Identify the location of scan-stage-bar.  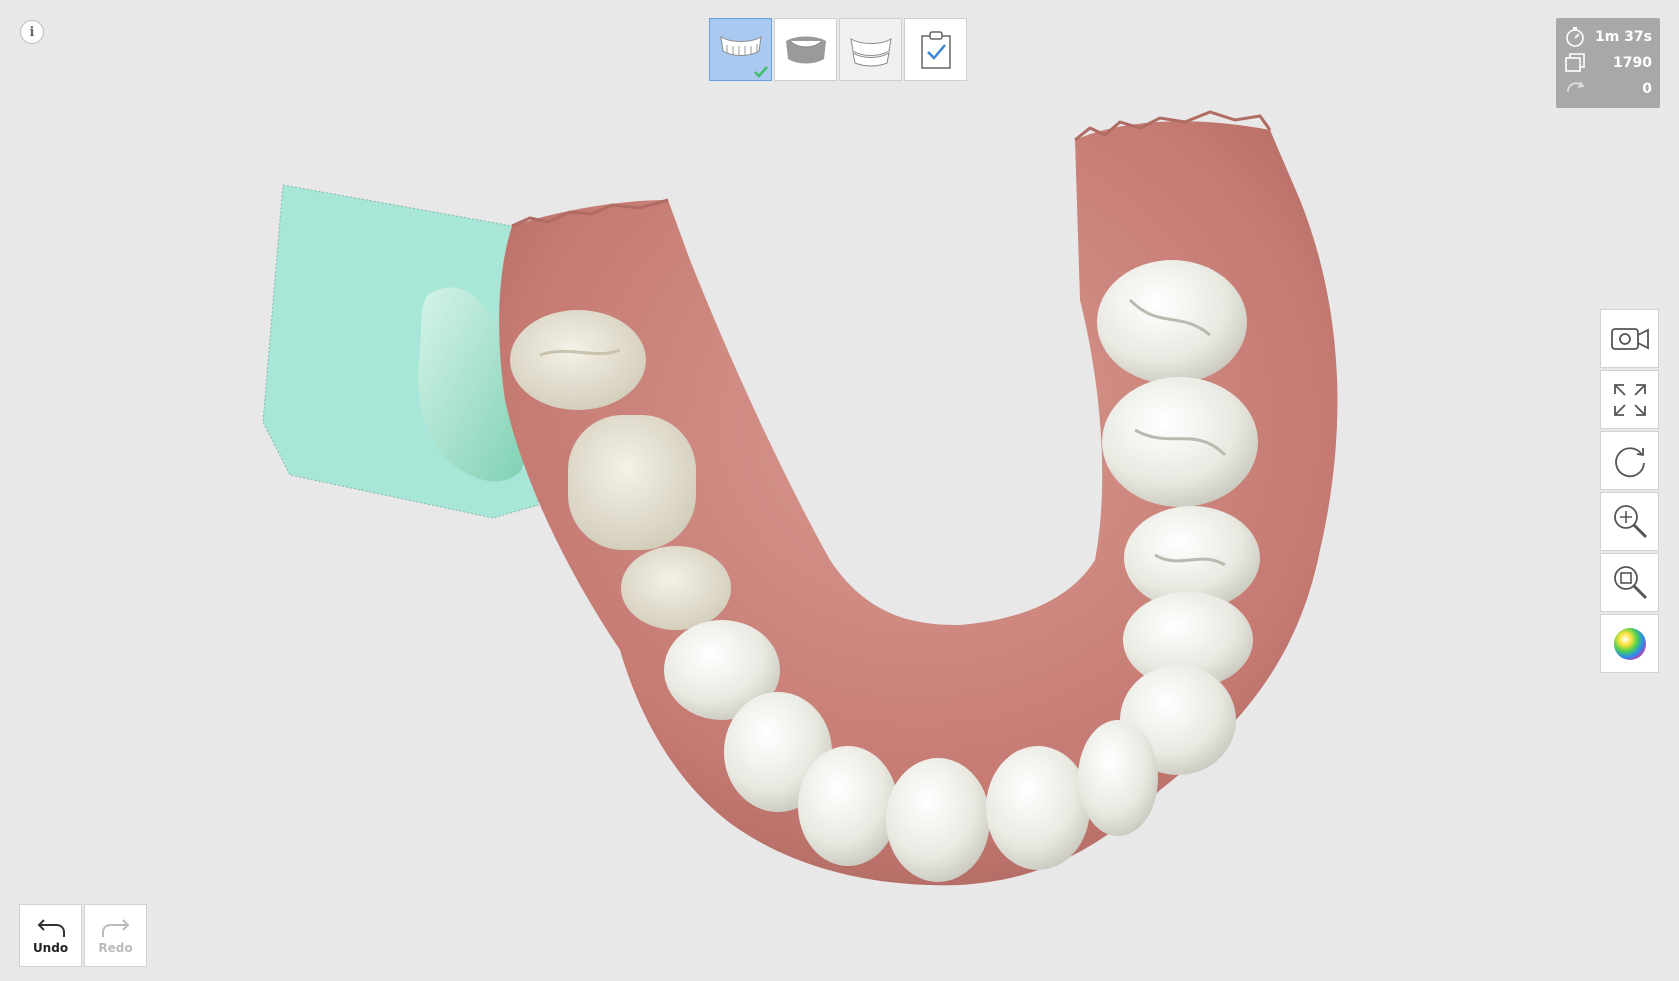
(838, 49).